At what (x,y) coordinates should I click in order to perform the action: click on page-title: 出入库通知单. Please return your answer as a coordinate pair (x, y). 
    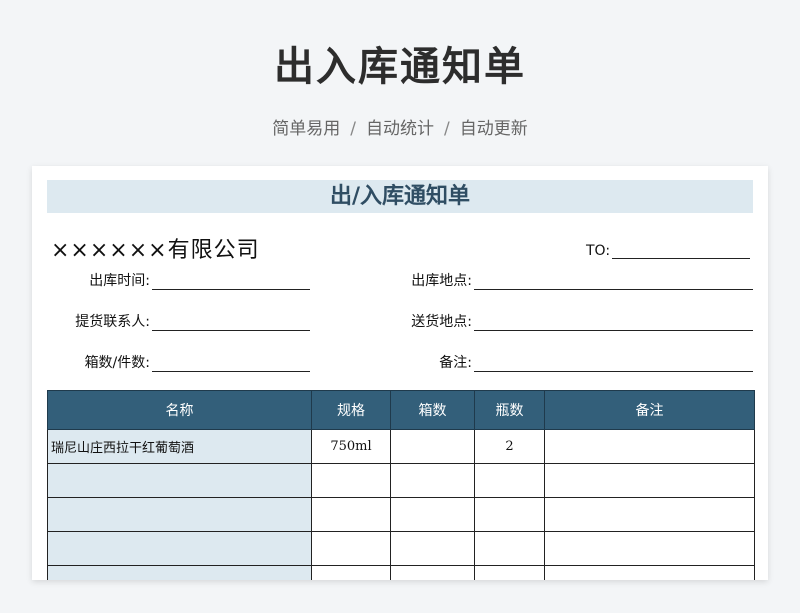
    Looking at the image, I should click on (400, 67).